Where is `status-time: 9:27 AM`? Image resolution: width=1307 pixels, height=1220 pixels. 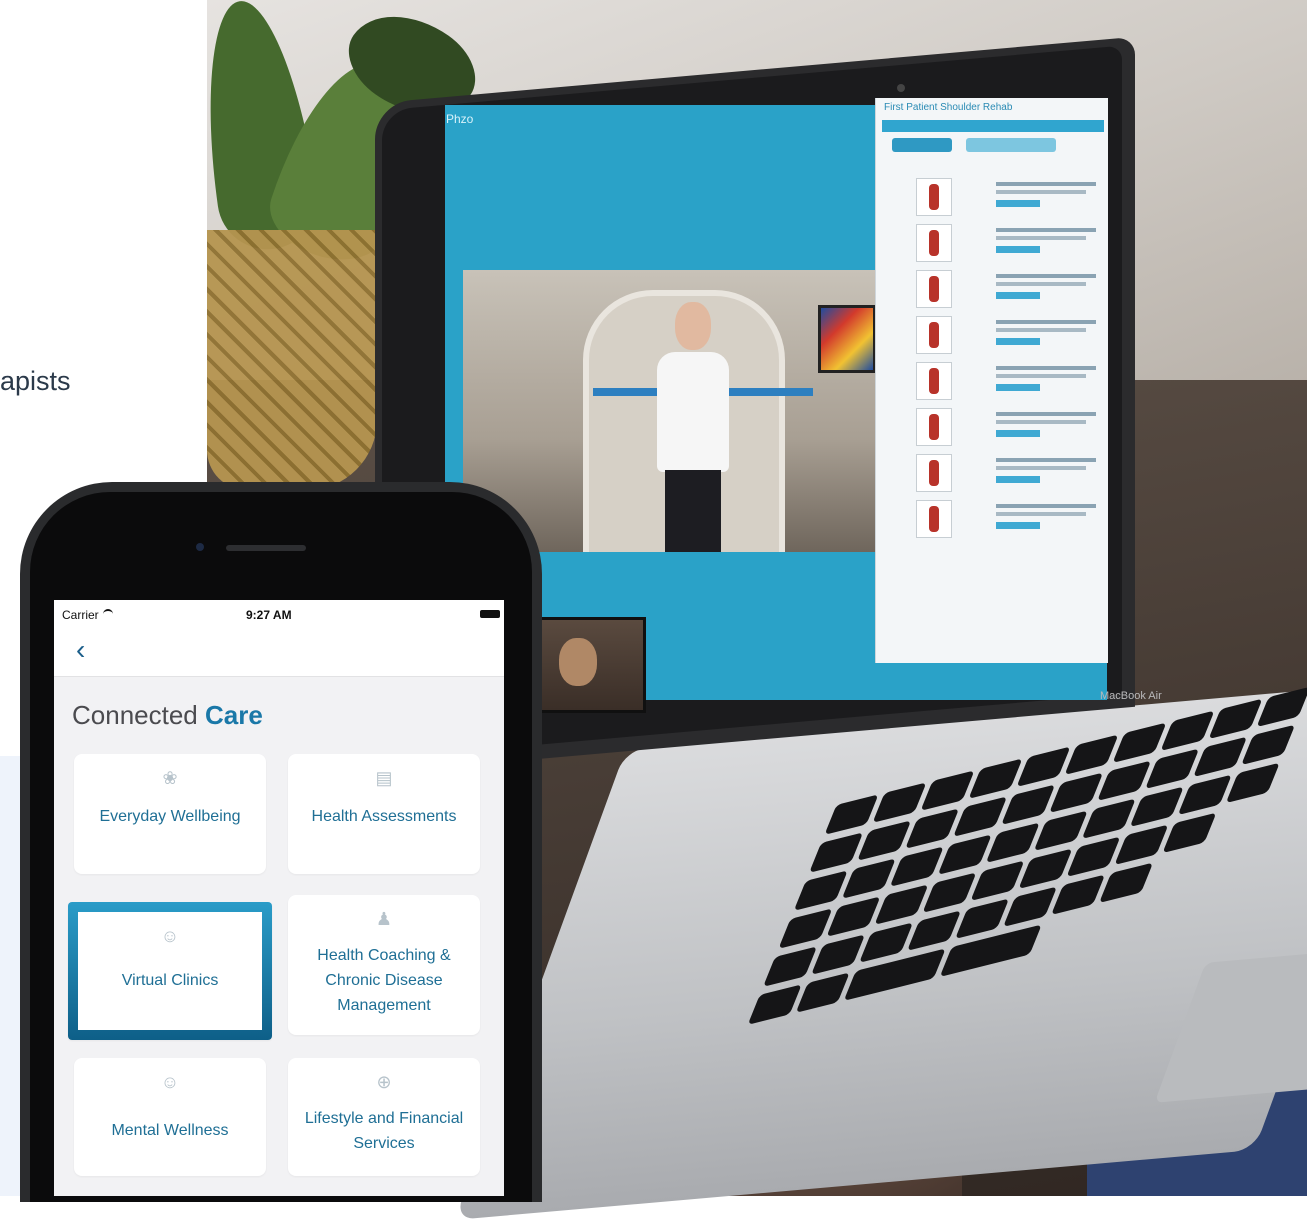
status-time: 9:27 AM is located at coordinates (269, 615).